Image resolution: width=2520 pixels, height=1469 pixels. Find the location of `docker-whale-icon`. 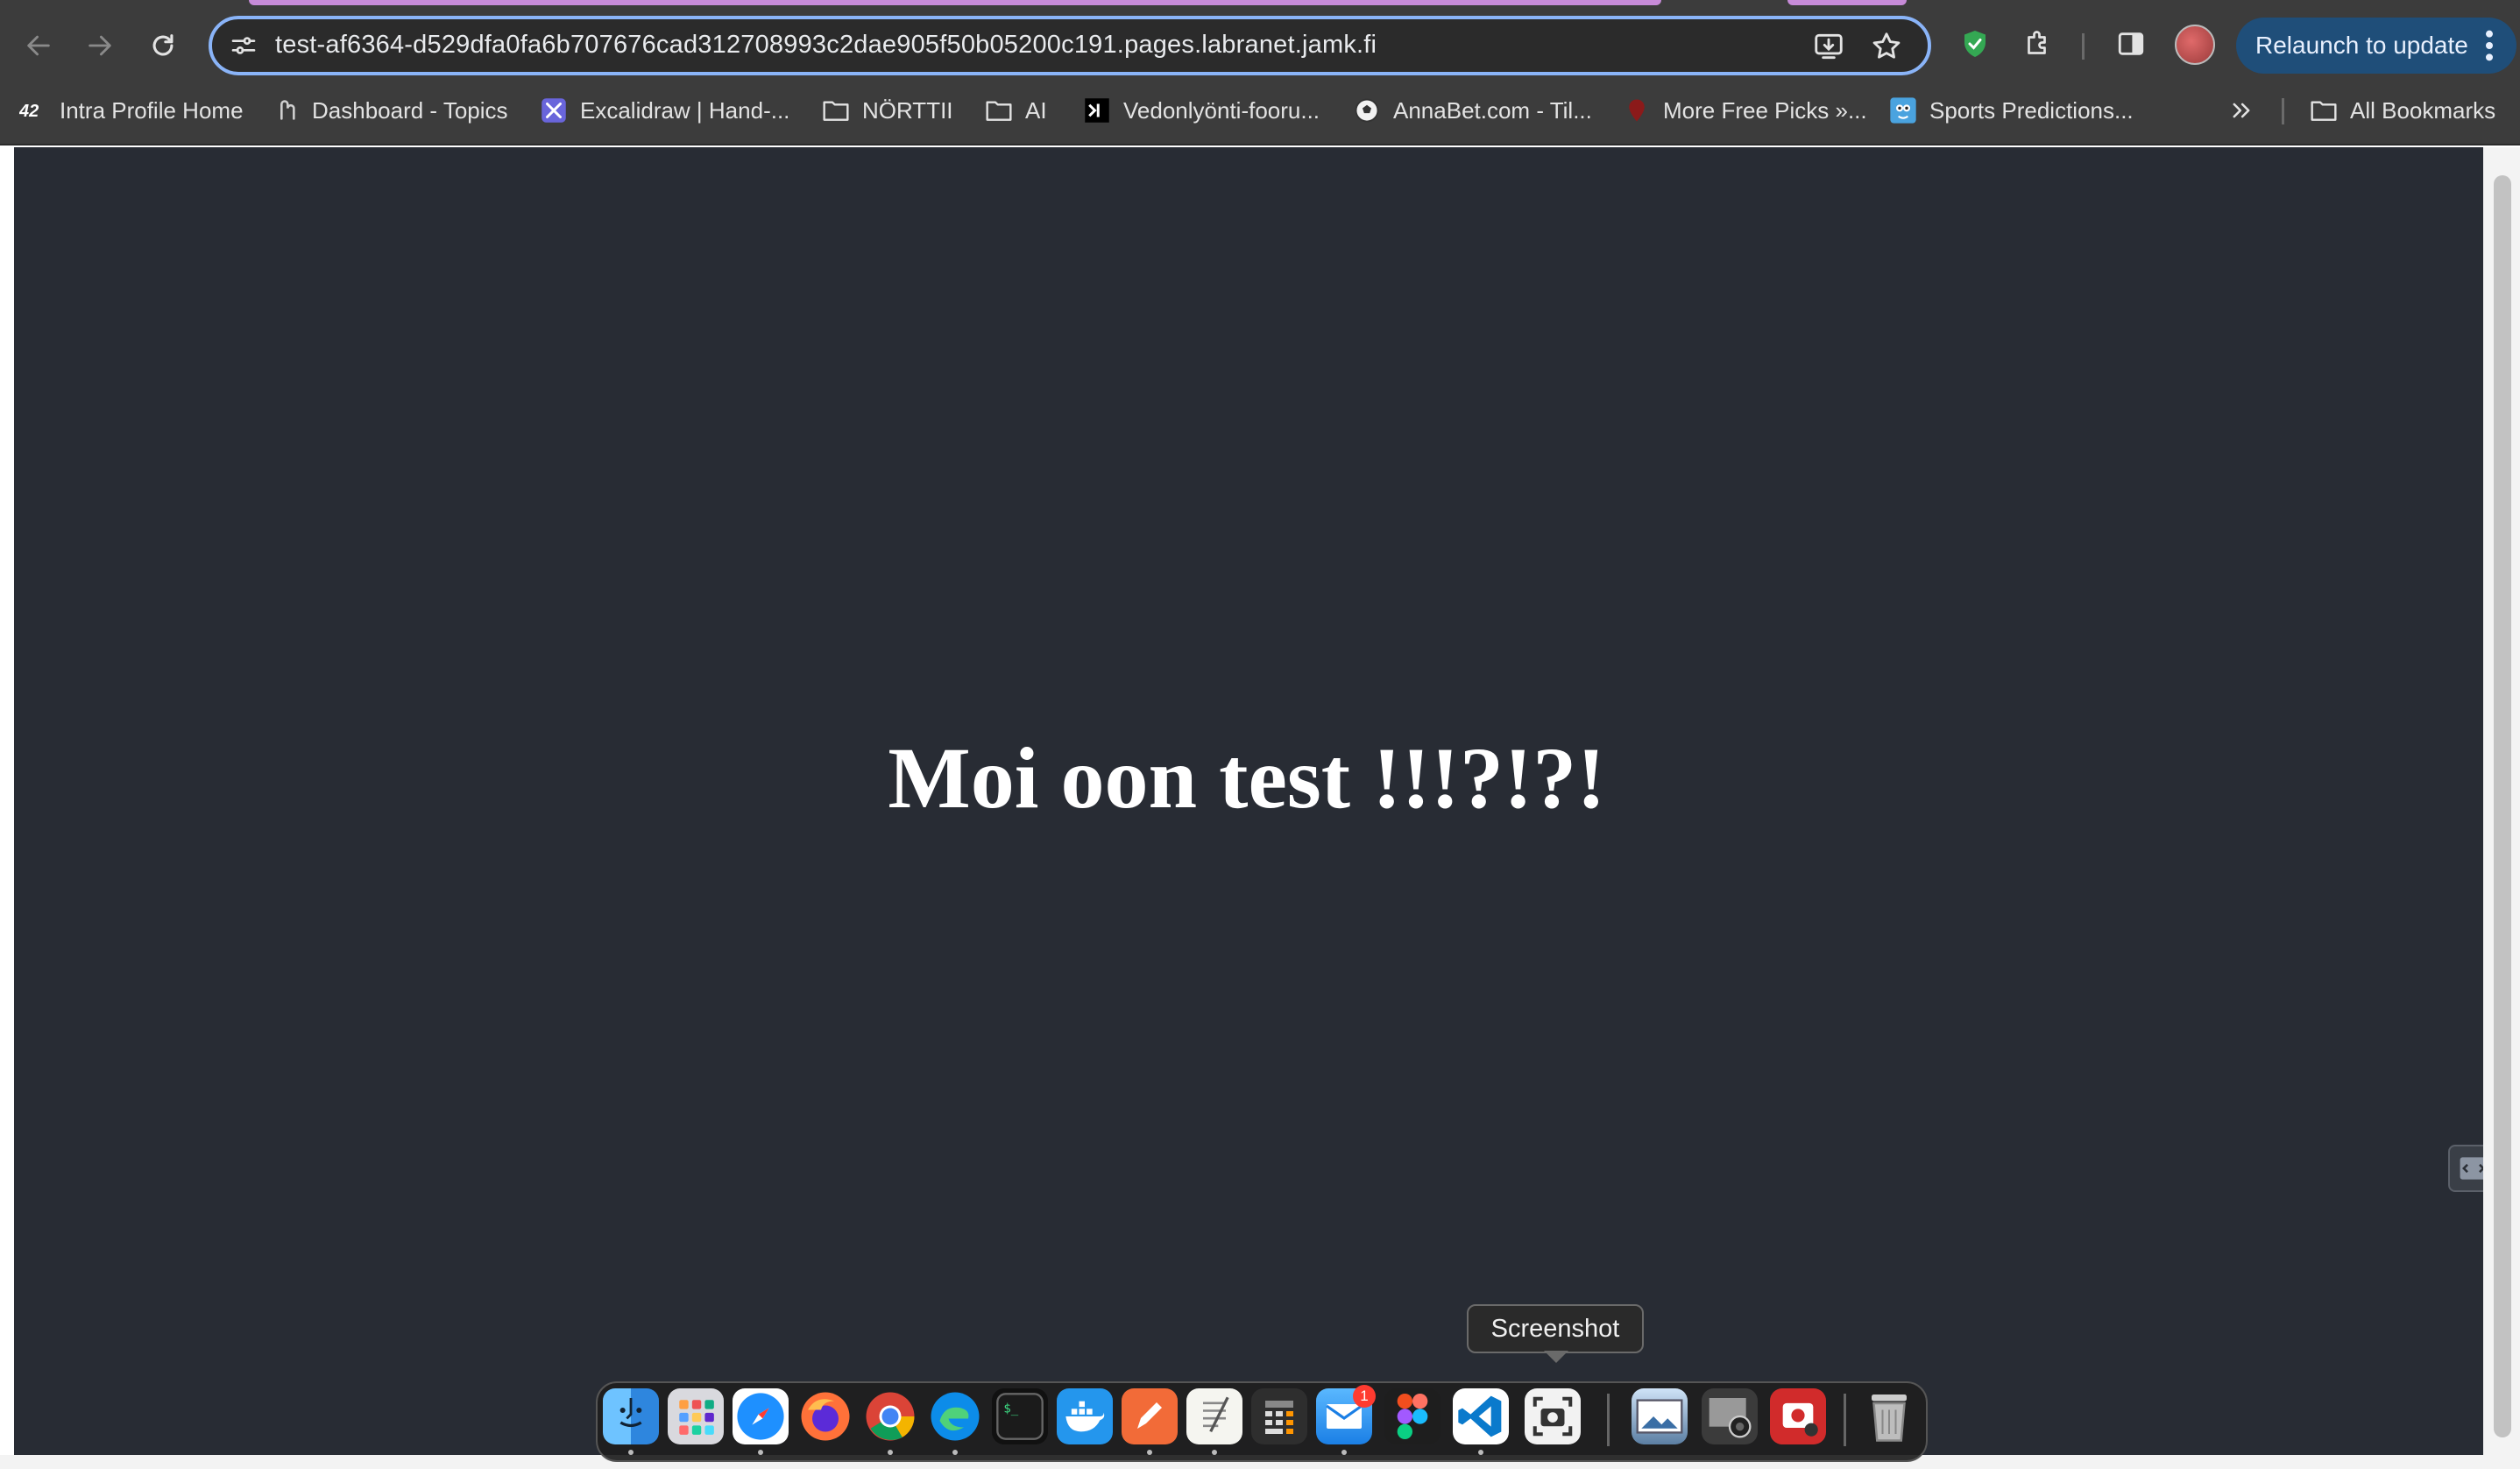

docker-whale-icon is located at coordinates (1085, 1416).